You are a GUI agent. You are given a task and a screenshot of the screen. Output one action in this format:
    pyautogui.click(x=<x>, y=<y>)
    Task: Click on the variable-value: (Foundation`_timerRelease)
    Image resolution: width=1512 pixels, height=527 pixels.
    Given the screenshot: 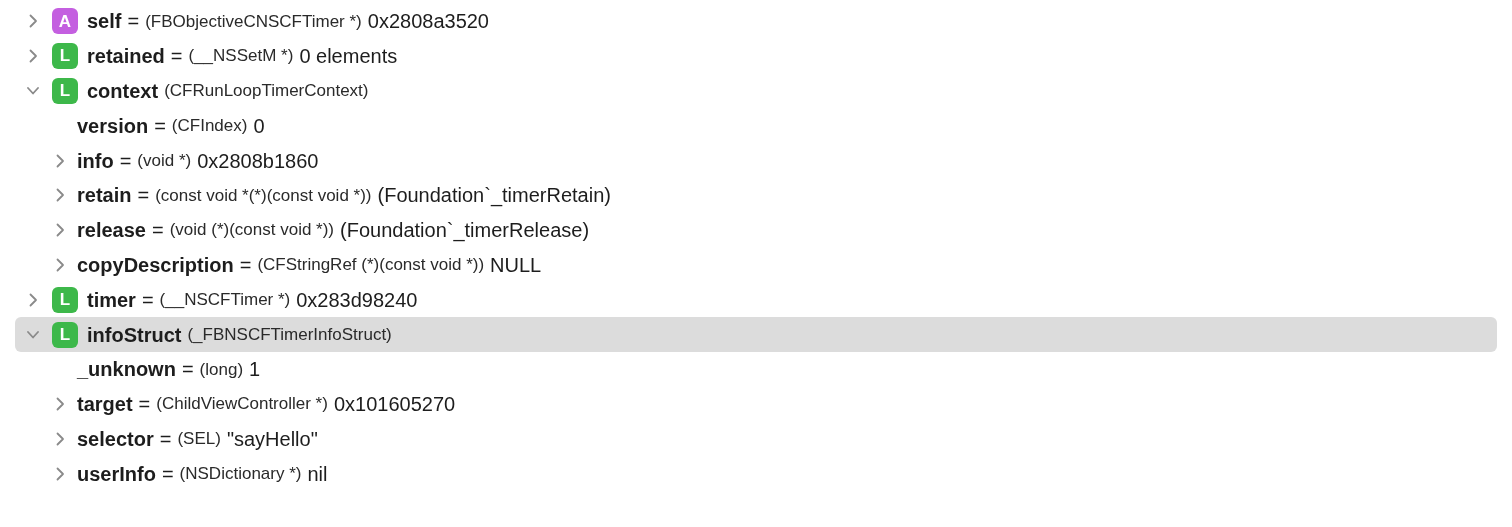 What is the action you would take?
    pyautogui.click(x=465, y=231)
    